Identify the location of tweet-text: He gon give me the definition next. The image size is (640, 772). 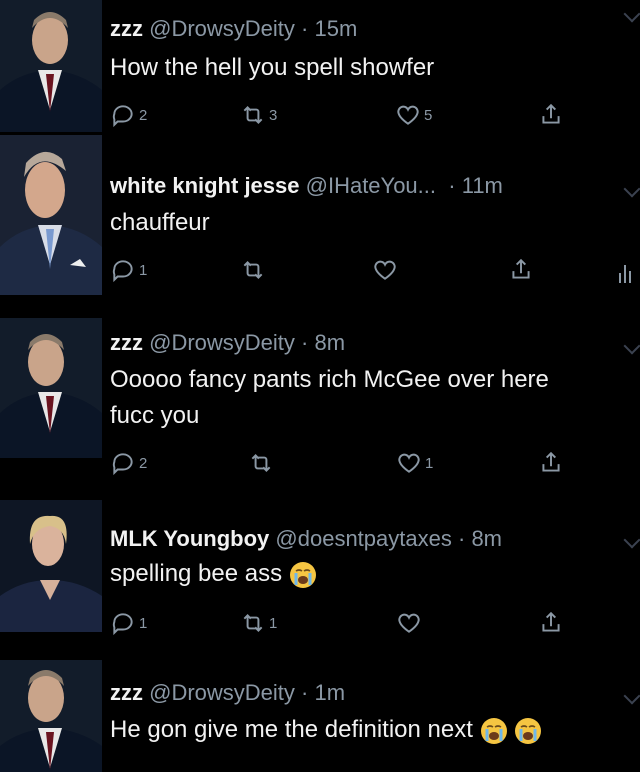
(326, 730).